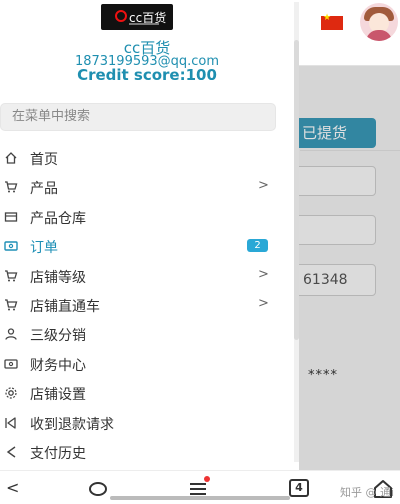 The height and width of the screenshot is (504, 400). I want to click on menu-item-label: 收到退款请求, so click(72, 424).